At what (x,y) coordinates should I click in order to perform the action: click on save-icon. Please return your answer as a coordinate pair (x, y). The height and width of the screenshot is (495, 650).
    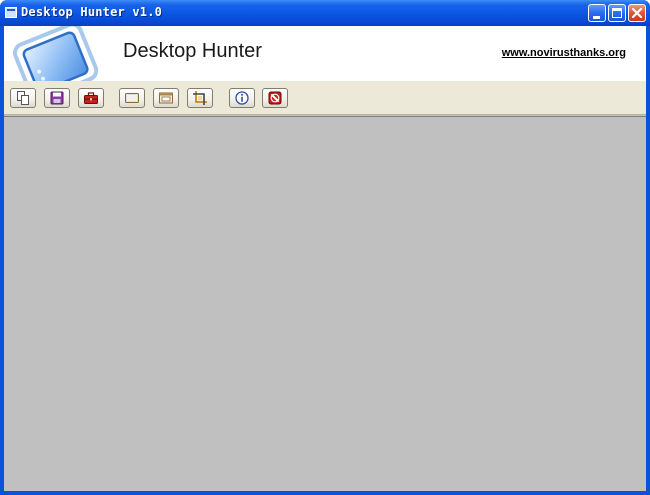
    Looking at the image, I should click on (57, 98).